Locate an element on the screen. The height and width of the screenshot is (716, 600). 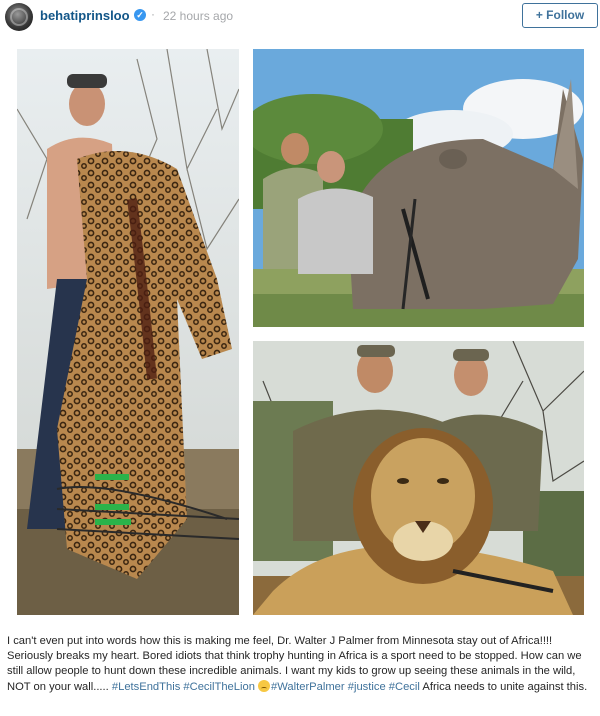
hashtag-lets-end-this: #LetsEndThis is located at coordinates (146, 687).